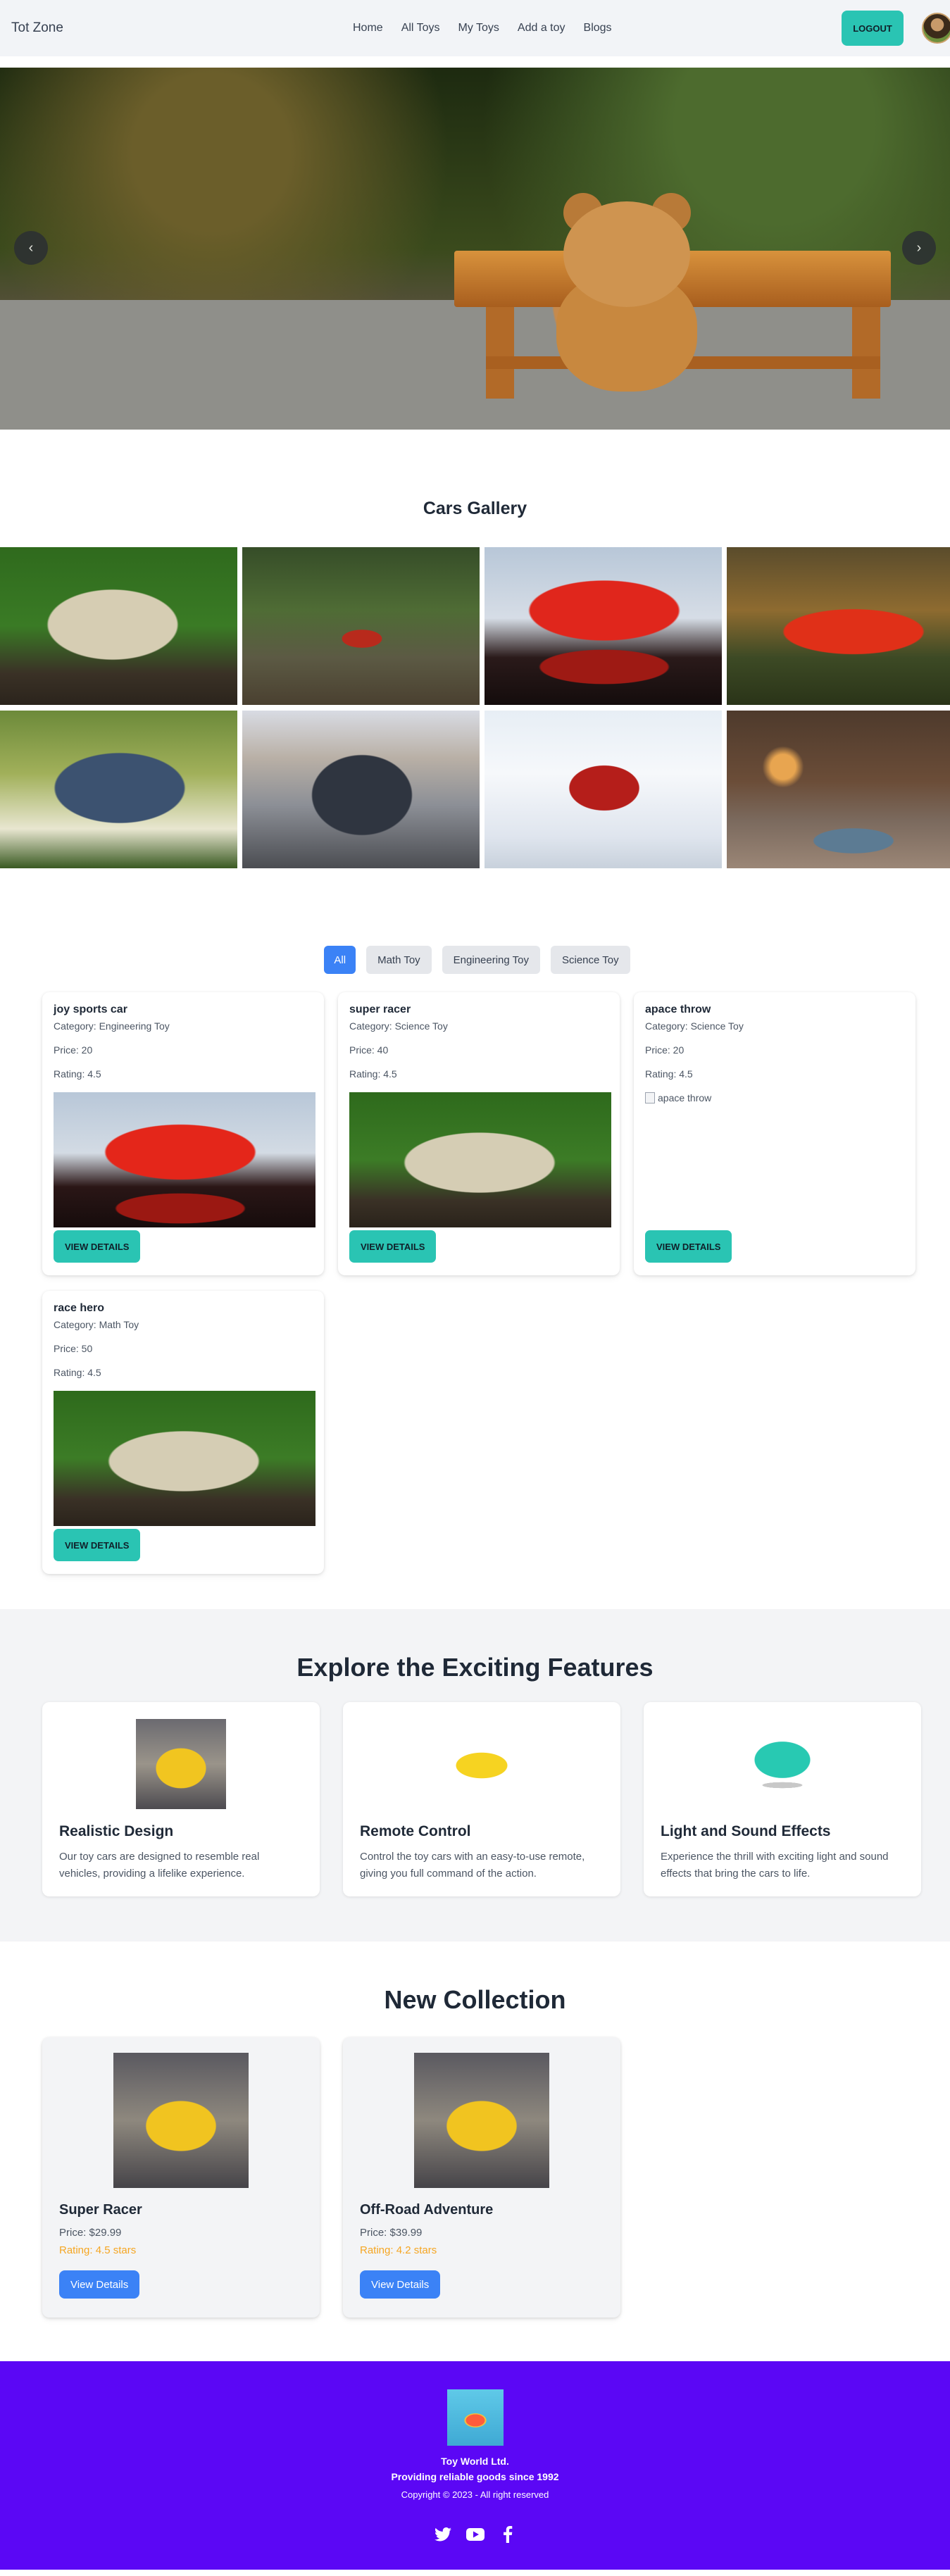 Image resolution: width=950 pixels, height=2576 pixels. Describe the element at coordinates (380, 1009) in the screenshot. I see `toy-name: super racer` at that location.